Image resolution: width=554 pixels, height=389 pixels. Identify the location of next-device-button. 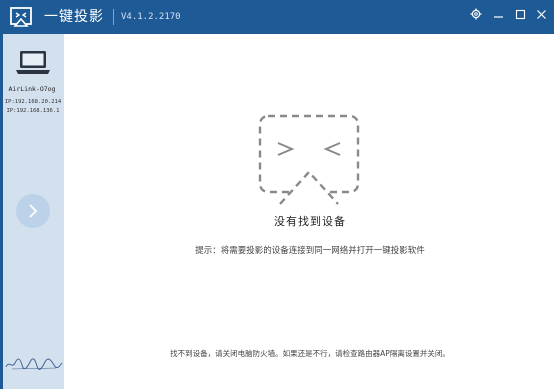
(33, 211).